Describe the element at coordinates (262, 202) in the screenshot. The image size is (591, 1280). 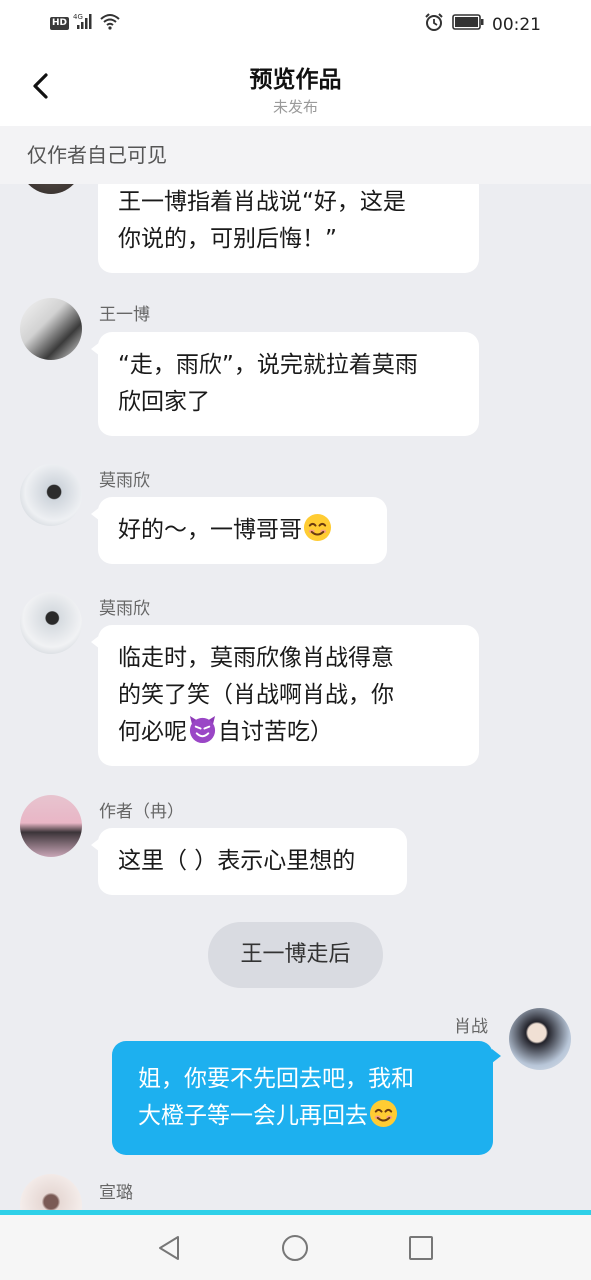
I see `message-line: 王一博指着肖战说“好，这是` at that location.